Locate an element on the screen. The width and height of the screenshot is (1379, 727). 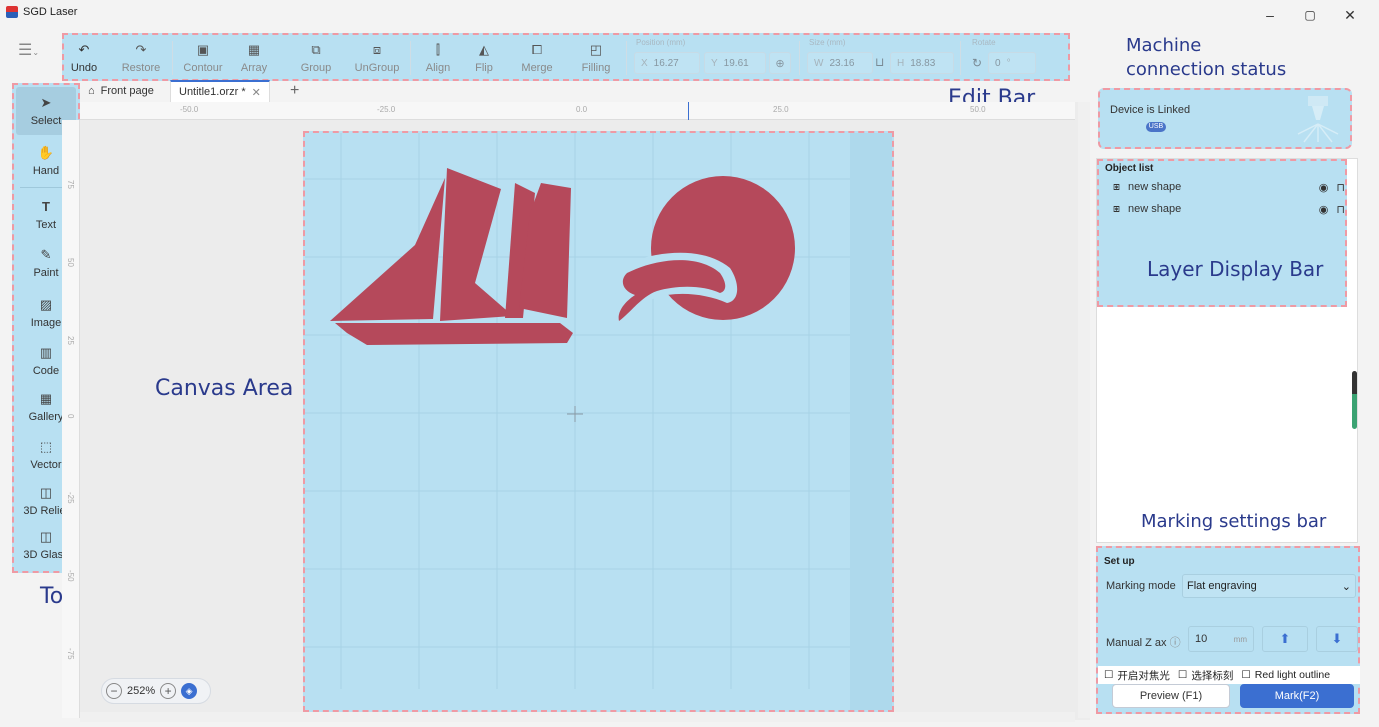
x-prefix: X is located at coordinates (644, 63).